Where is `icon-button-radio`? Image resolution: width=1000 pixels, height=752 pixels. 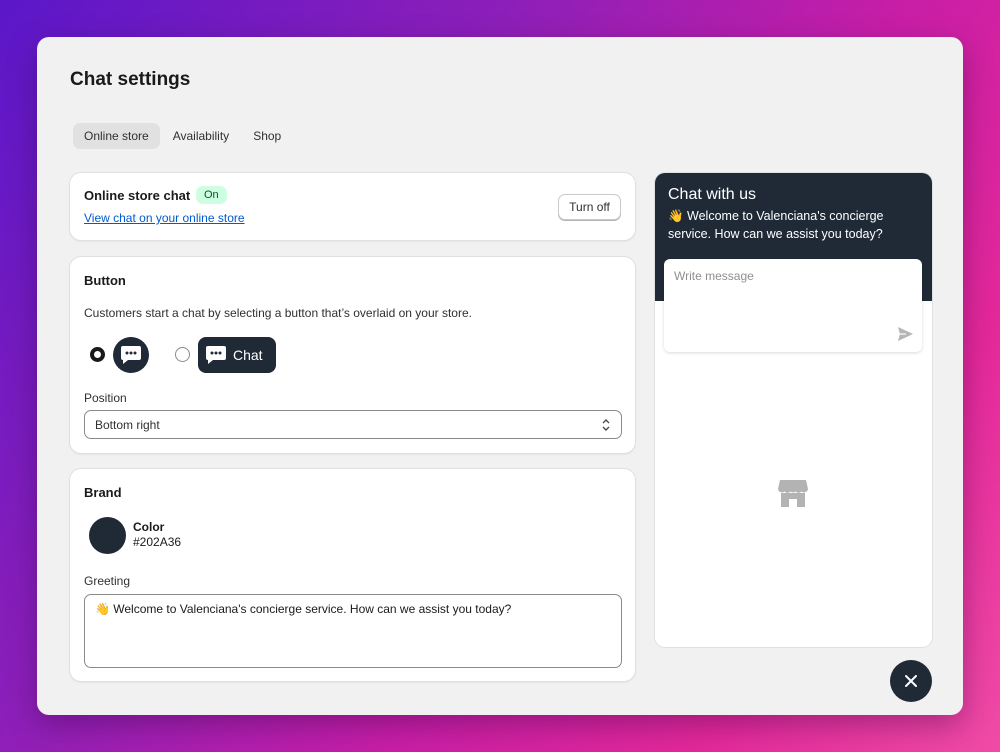
icon-button-radio is located at coordinates (97, 354).